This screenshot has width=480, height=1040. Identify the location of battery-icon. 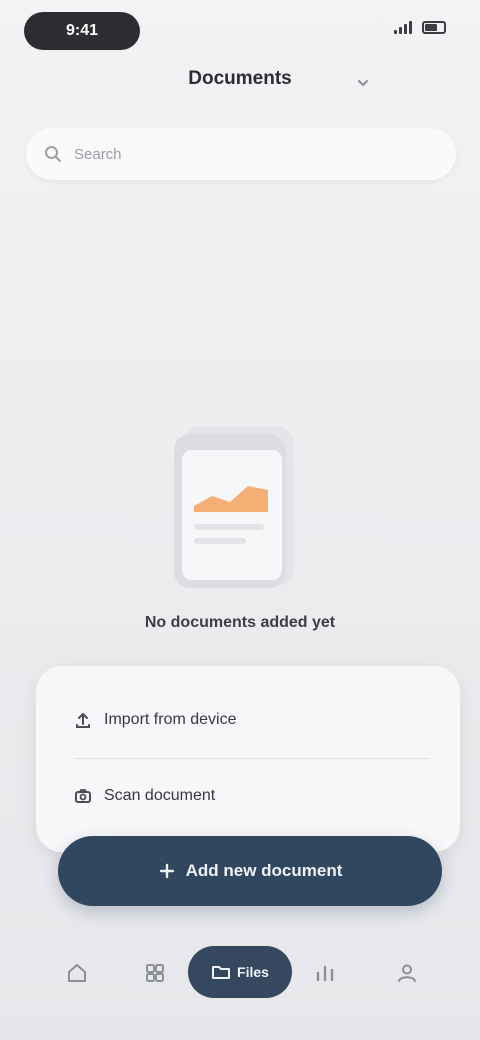
(434, 27).